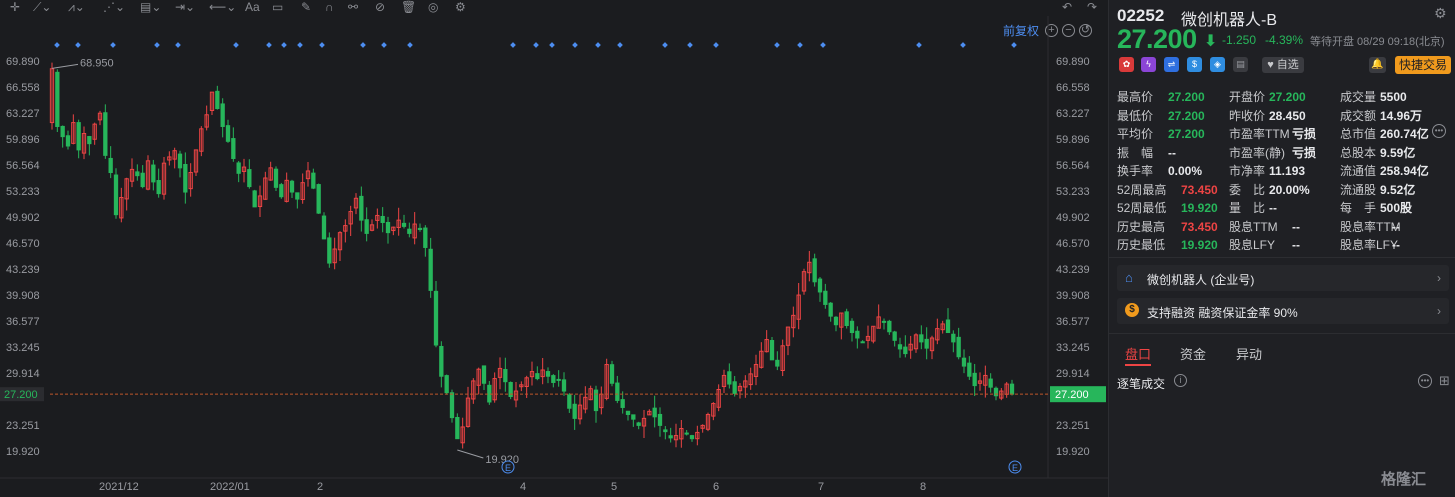  I want to click on stat-value: 20.00%, so click(1289, 189).